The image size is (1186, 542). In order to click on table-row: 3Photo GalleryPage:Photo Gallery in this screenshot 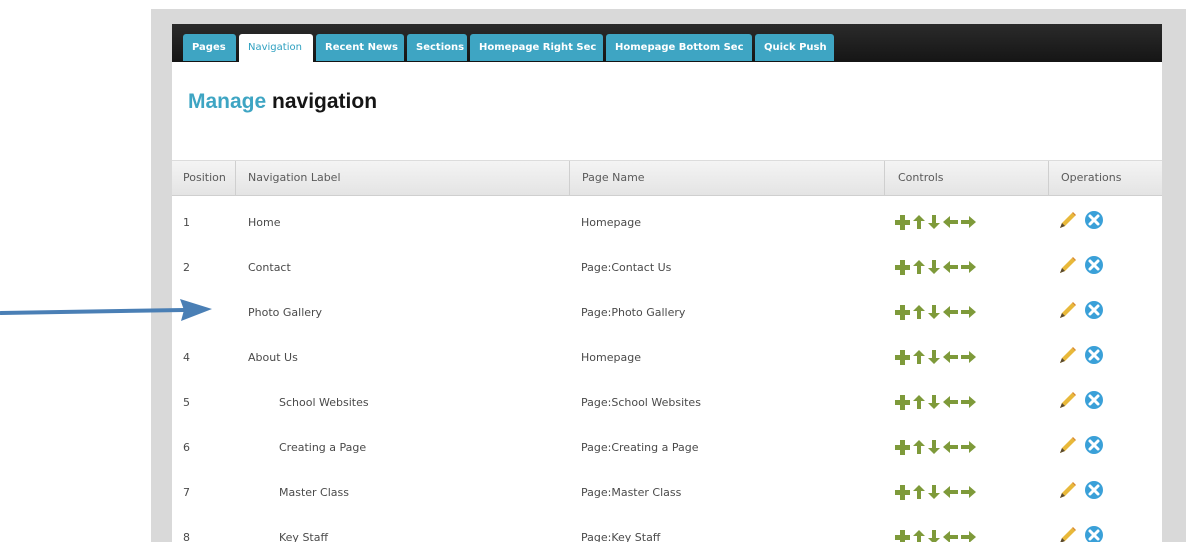, I will do `click(667, 312)`.